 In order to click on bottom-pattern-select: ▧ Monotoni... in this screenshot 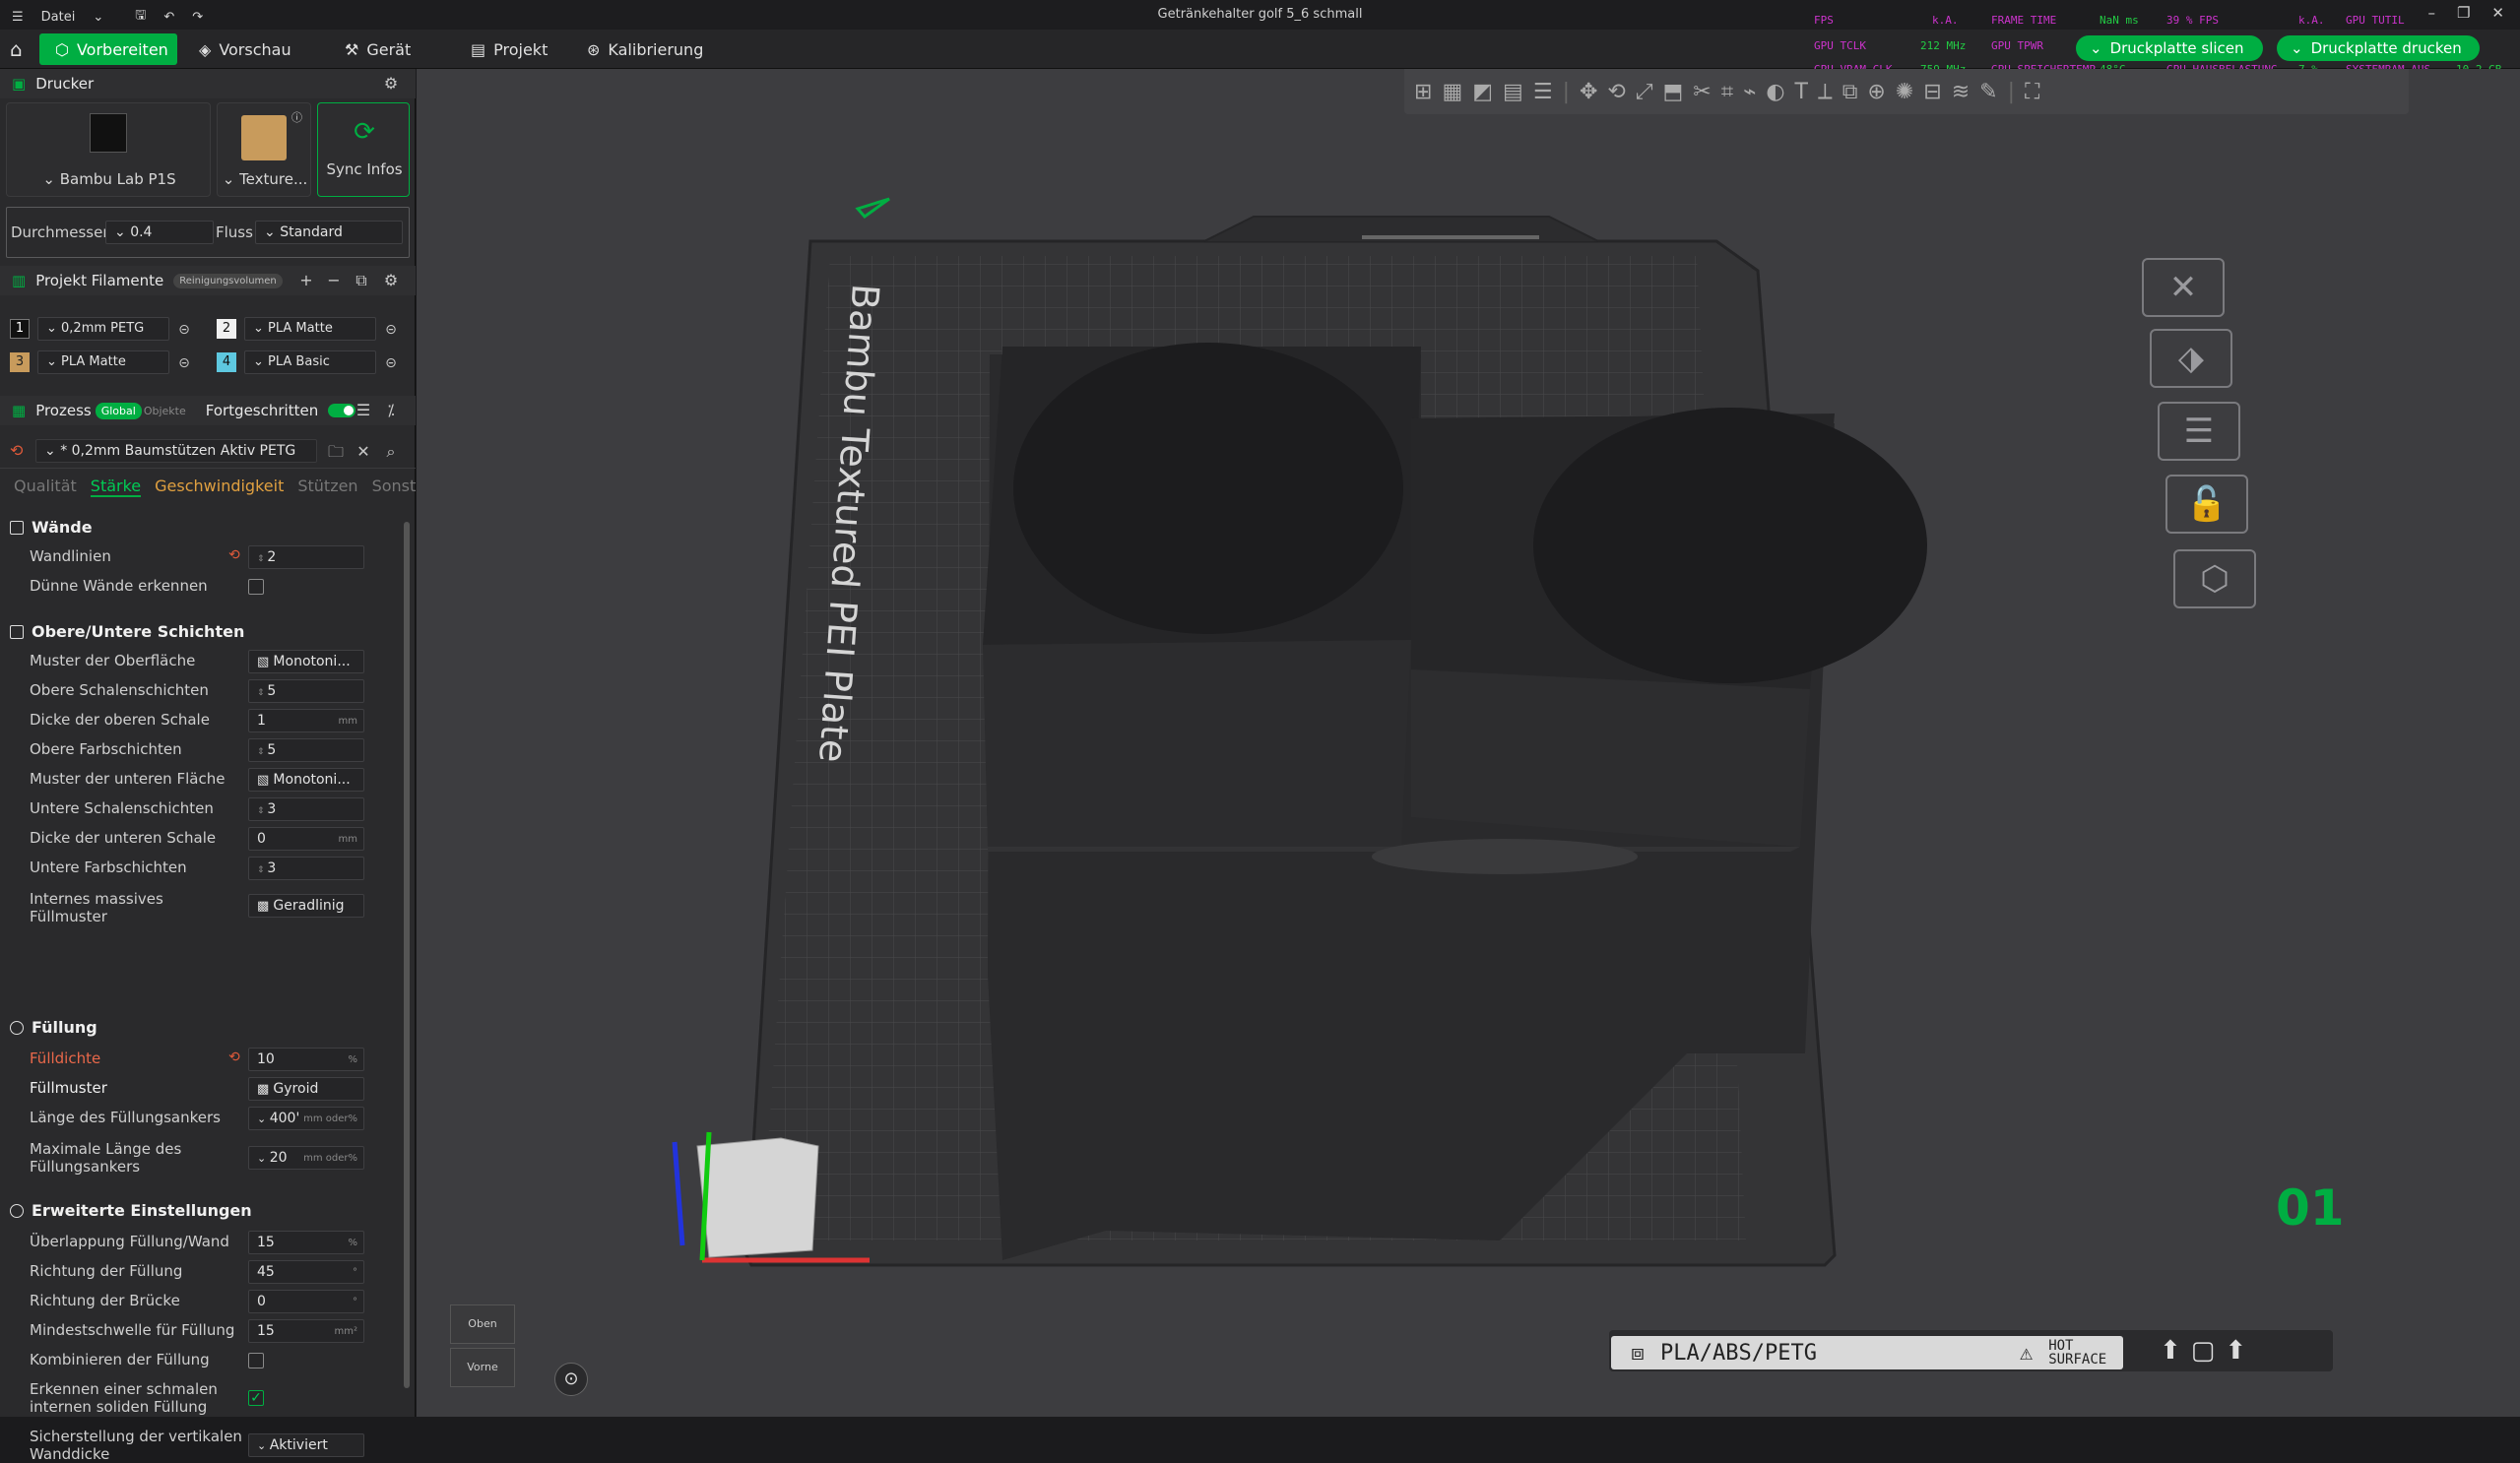, I will do `click(306, 780)`.